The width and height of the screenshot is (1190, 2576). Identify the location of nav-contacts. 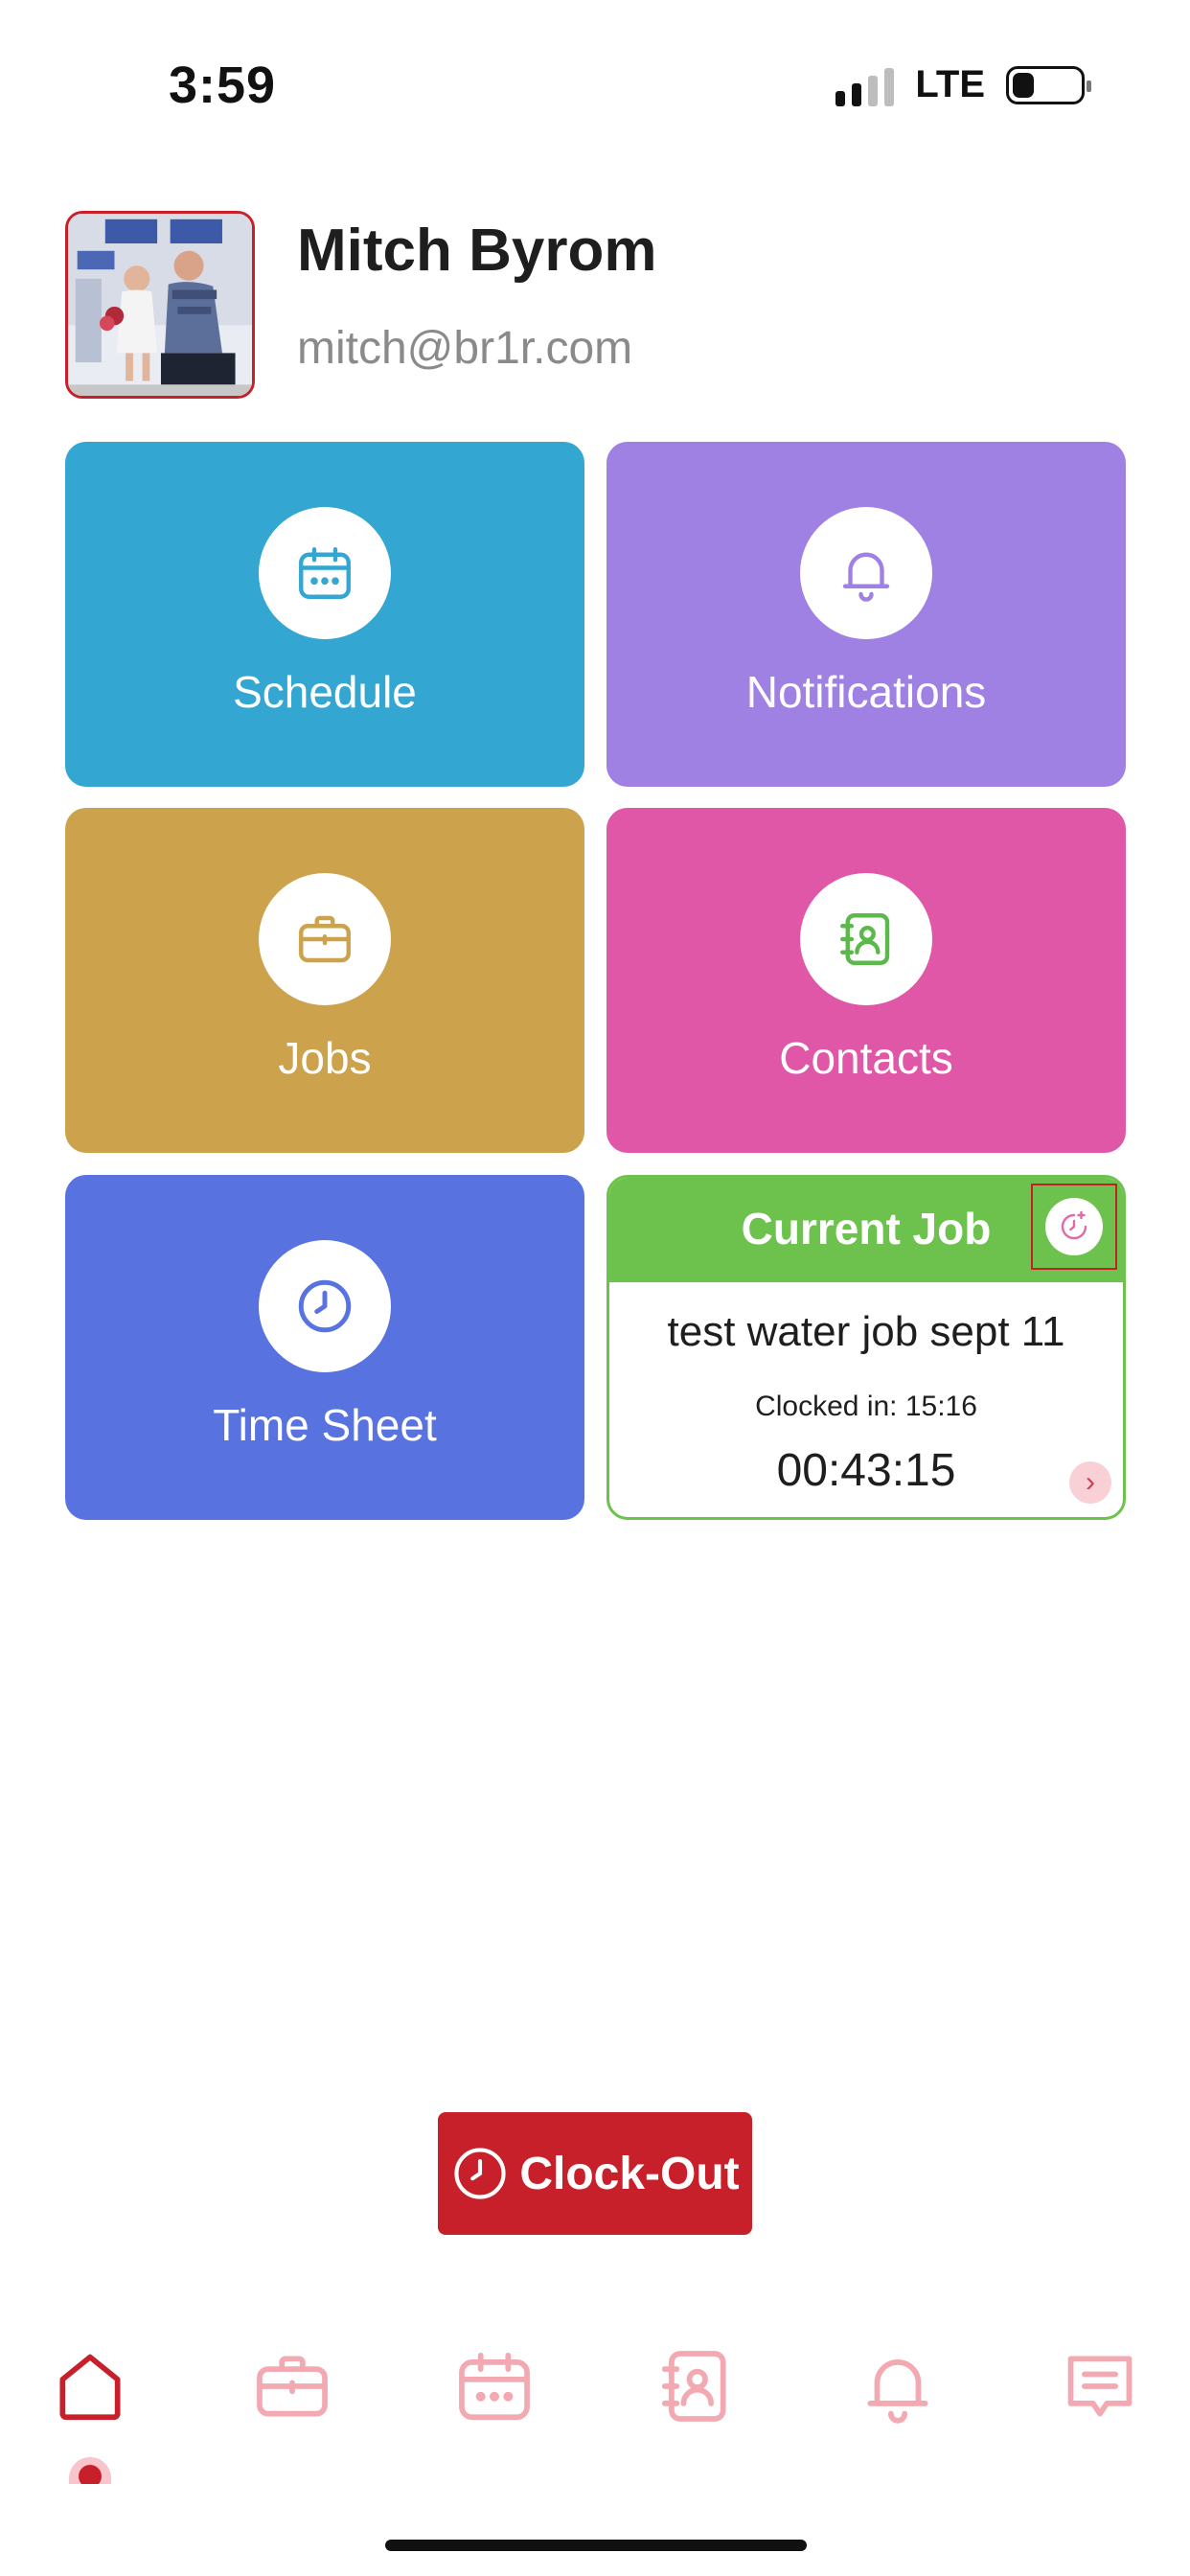
(696, 2386).